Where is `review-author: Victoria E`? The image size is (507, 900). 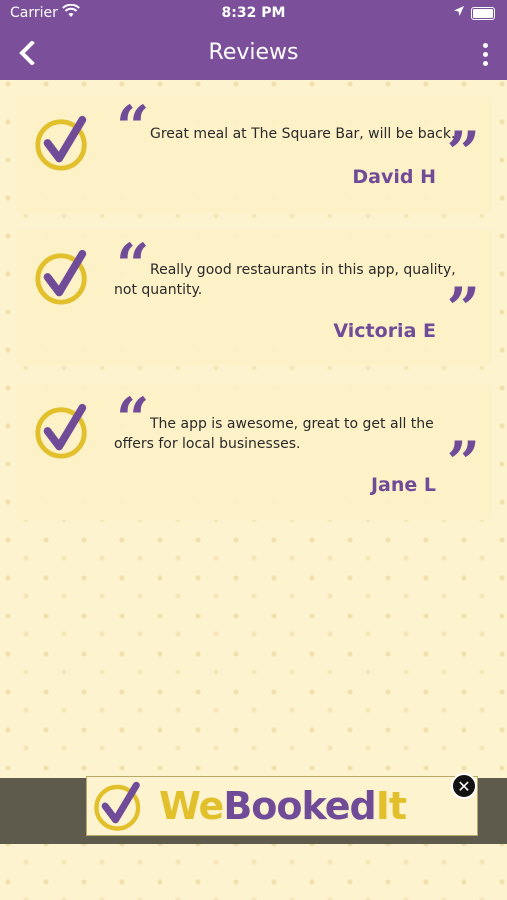
review-author: Victoria E is located at coordinates (384, 331).